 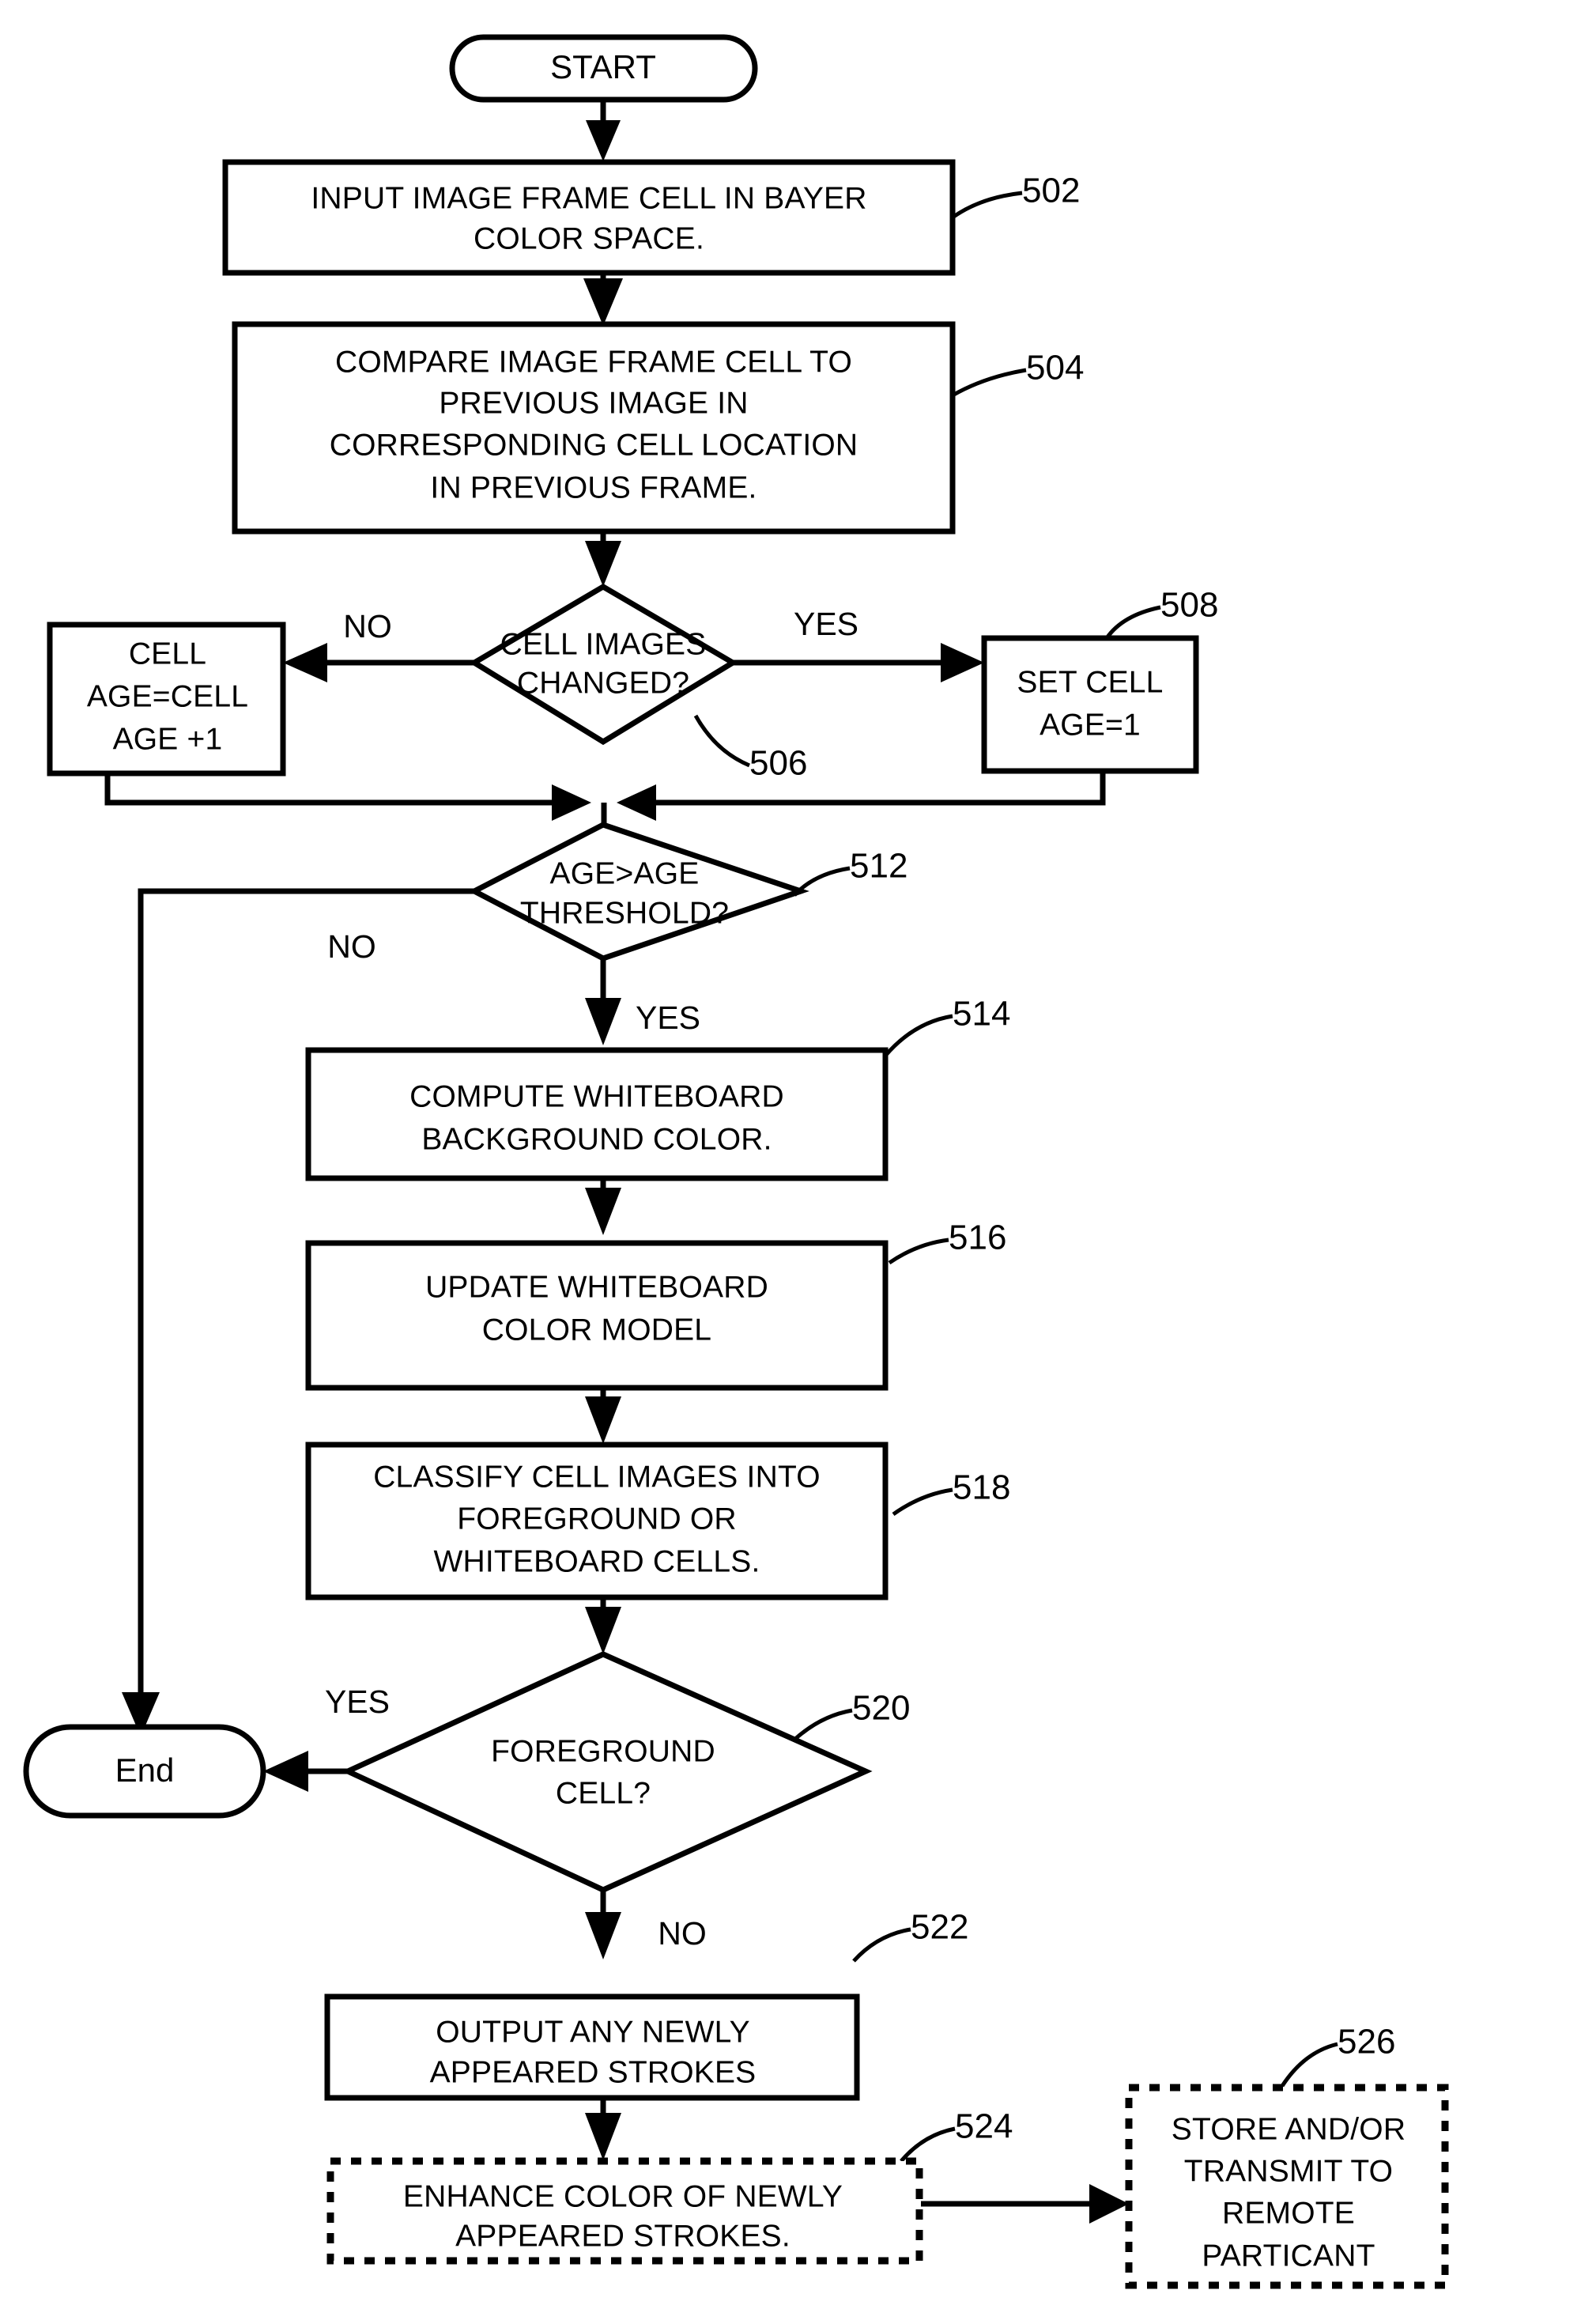 What do you see at coordinates (596, 1287) in the screenshot?
I see `node-516-line1: UPDATE WHITEBOARD` at bounding box center [596, 1287].